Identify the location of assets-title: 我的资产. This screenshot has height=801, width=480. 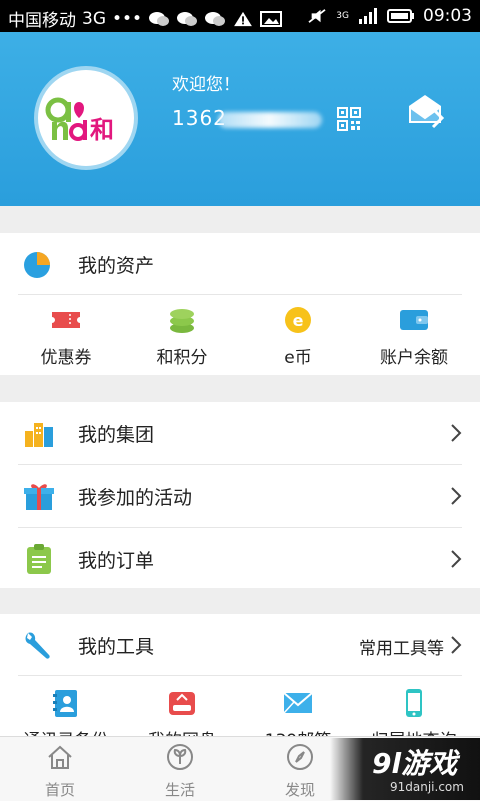
(116, 266).